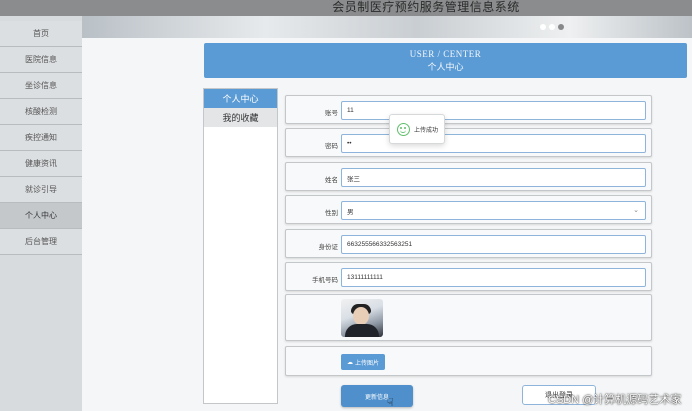  I want to click on sidebar-item-nucleic-test: 核酸检测, so click(41, 112).